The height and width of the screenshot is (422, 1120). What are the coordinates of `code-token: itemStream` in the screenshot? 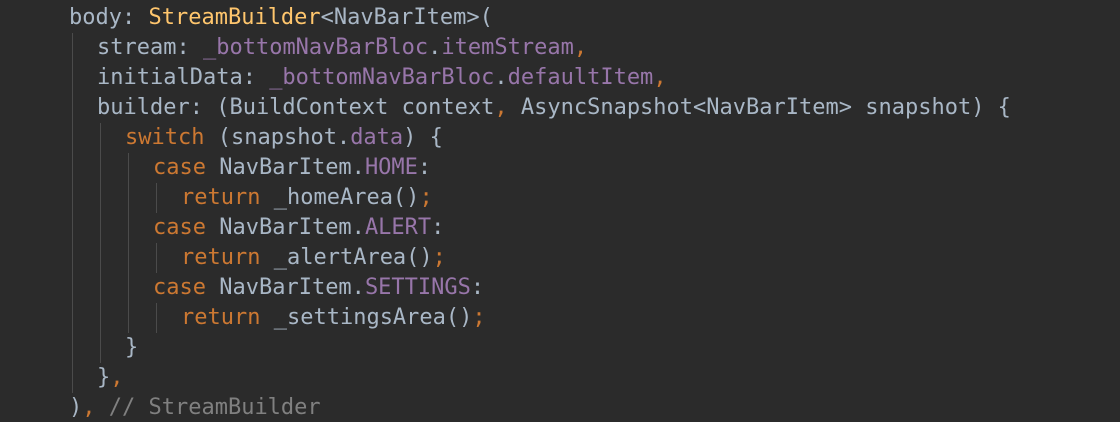 It's located at (507, 47).